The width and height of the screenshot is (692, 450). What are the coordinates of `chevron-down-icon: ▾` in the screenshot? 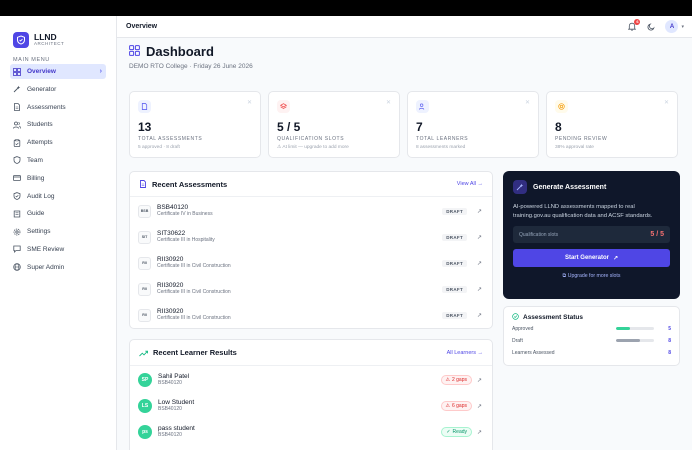 It's located at (682, 27).